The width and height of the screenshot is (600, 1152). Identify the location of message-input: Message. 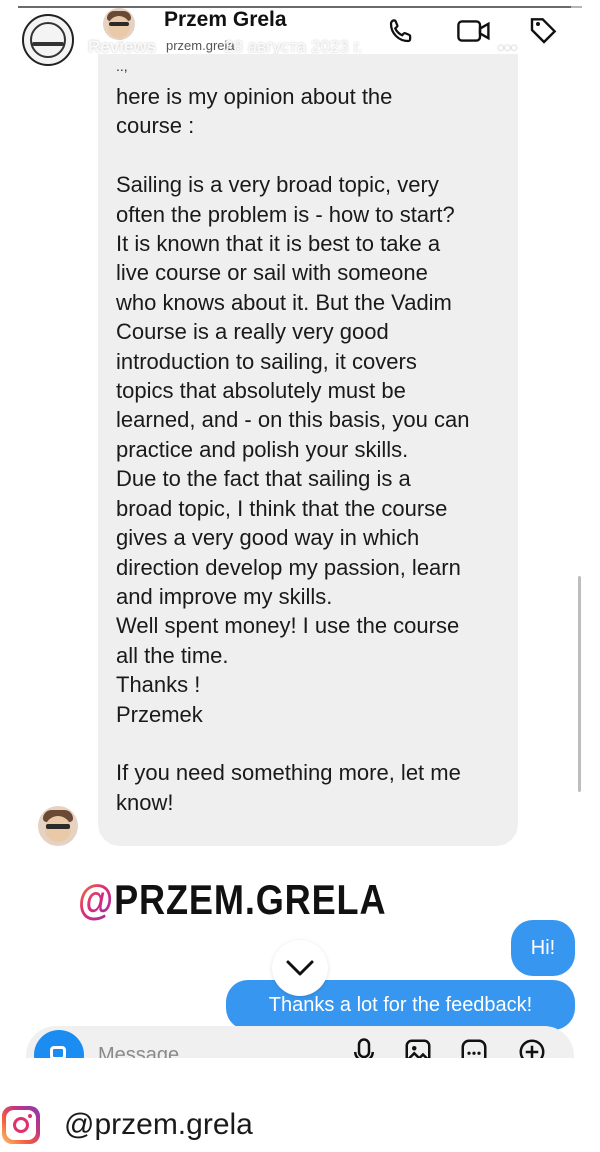
(138, 1051).